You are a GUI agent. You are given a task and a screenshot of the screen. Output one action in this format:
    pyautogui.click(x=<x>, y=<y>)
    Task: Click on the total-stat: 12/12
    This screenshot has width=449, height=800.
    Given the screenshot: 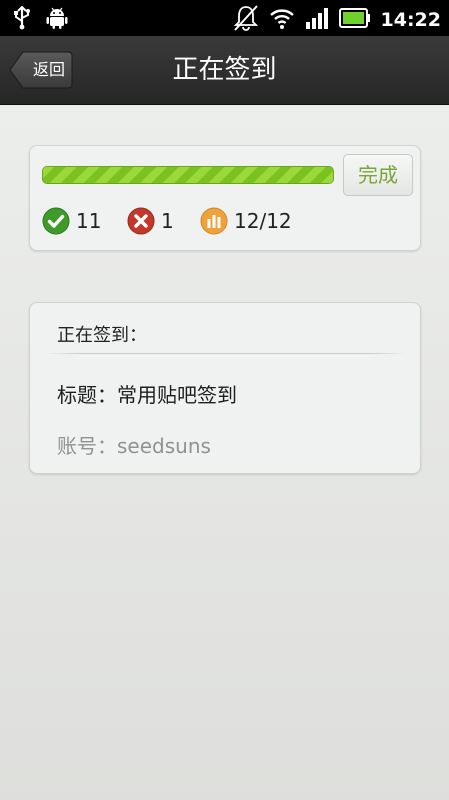 What is the action you would take?
    pyautogui.click(x=246, y=221)
    